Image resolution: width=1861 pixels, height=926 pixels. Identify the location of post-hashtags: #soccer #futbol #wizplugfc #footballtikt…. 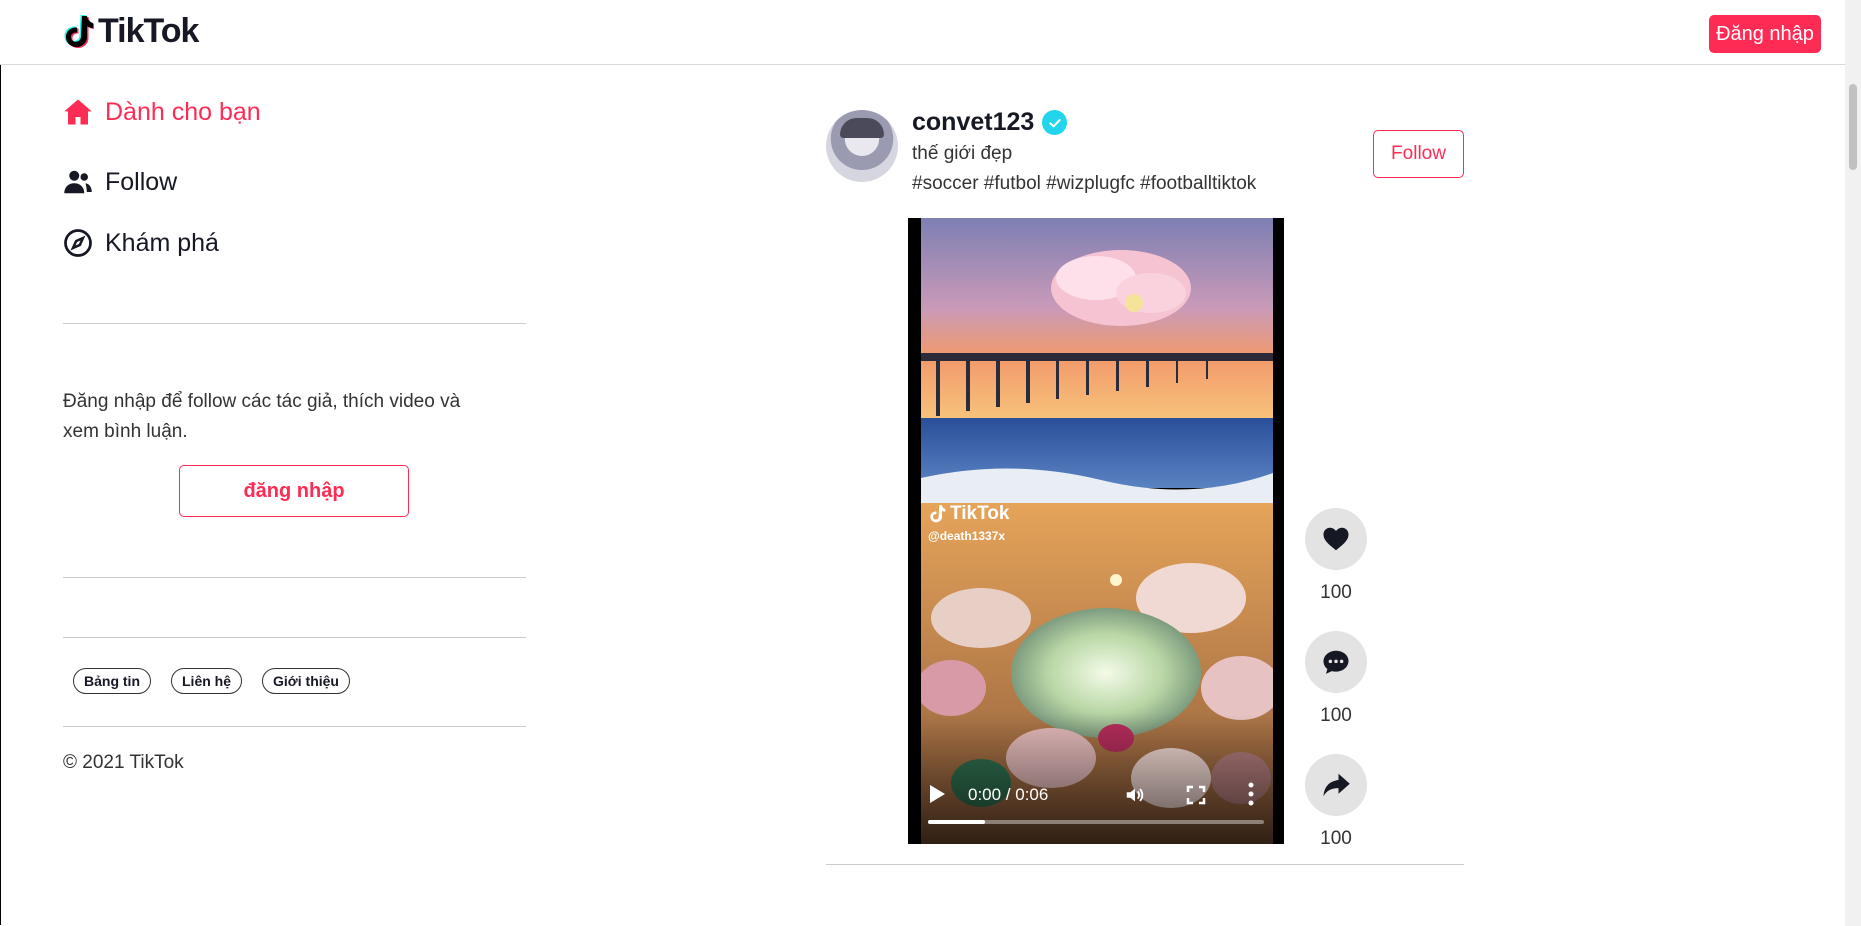
(1084, 184).